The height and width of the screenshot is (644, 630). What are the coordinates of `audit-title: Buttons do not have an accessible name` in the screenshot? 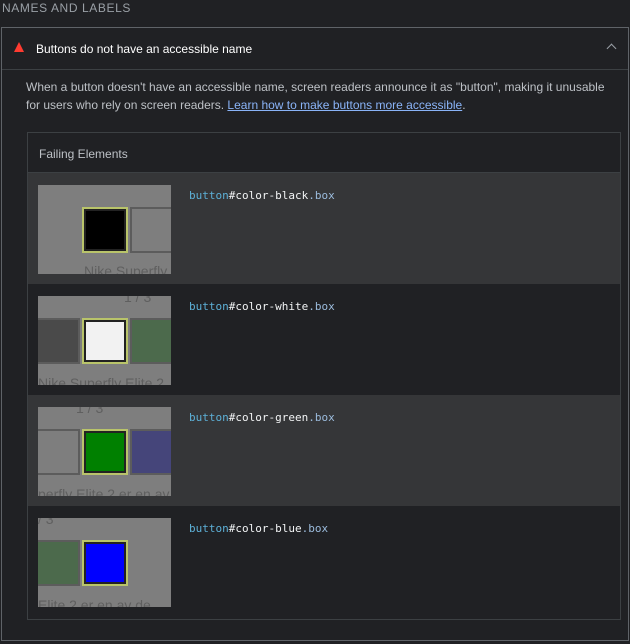 It's located at (144, 49).